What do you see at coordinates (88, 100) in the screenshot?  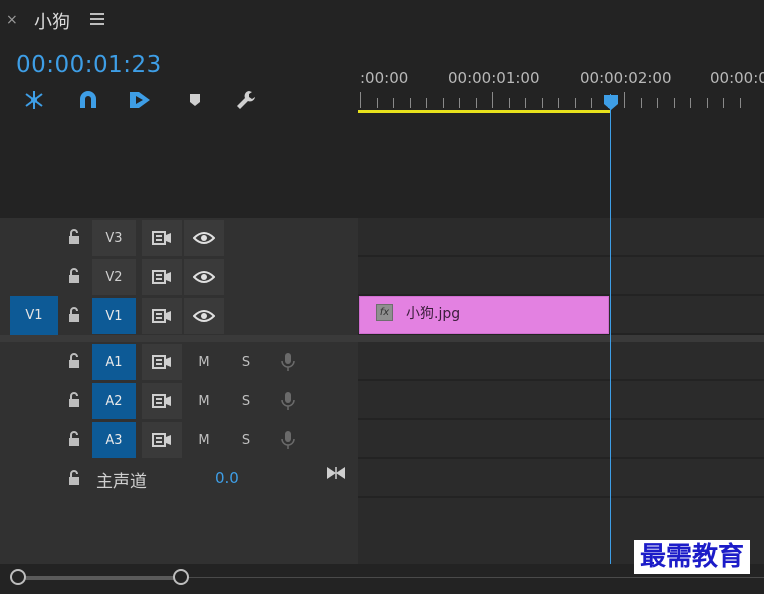 I see `snap-magnet-icon` at bounding box center [88, 100].